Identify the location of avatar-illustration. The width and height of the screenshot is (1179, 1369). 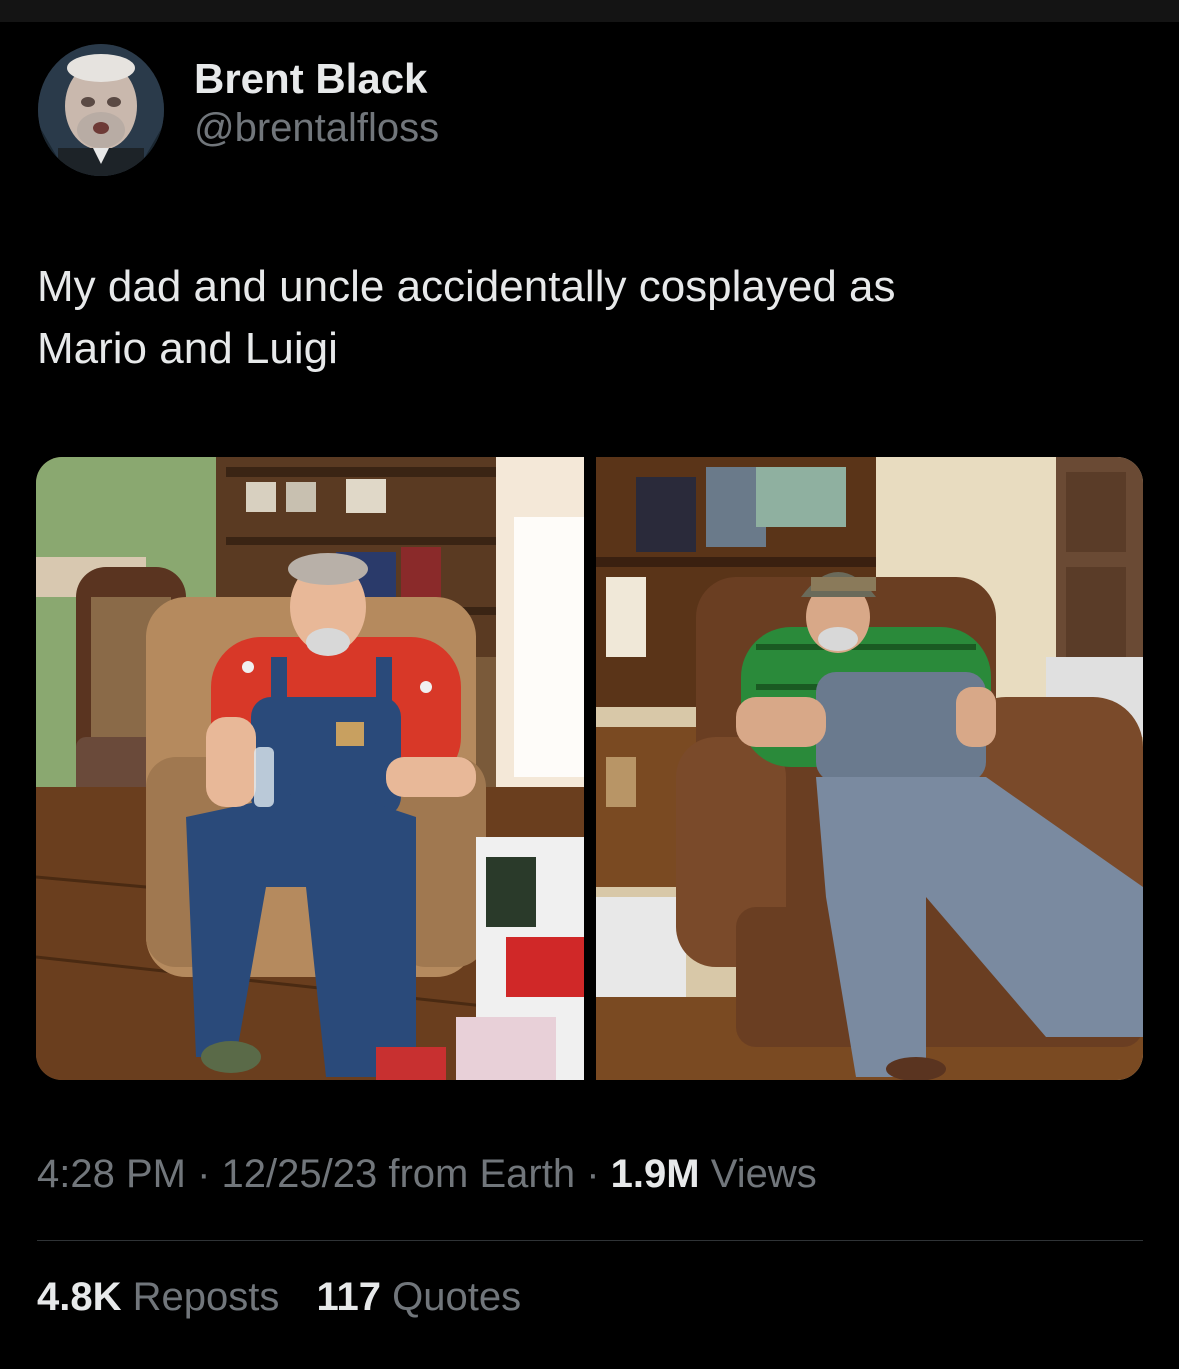
(101, 110).